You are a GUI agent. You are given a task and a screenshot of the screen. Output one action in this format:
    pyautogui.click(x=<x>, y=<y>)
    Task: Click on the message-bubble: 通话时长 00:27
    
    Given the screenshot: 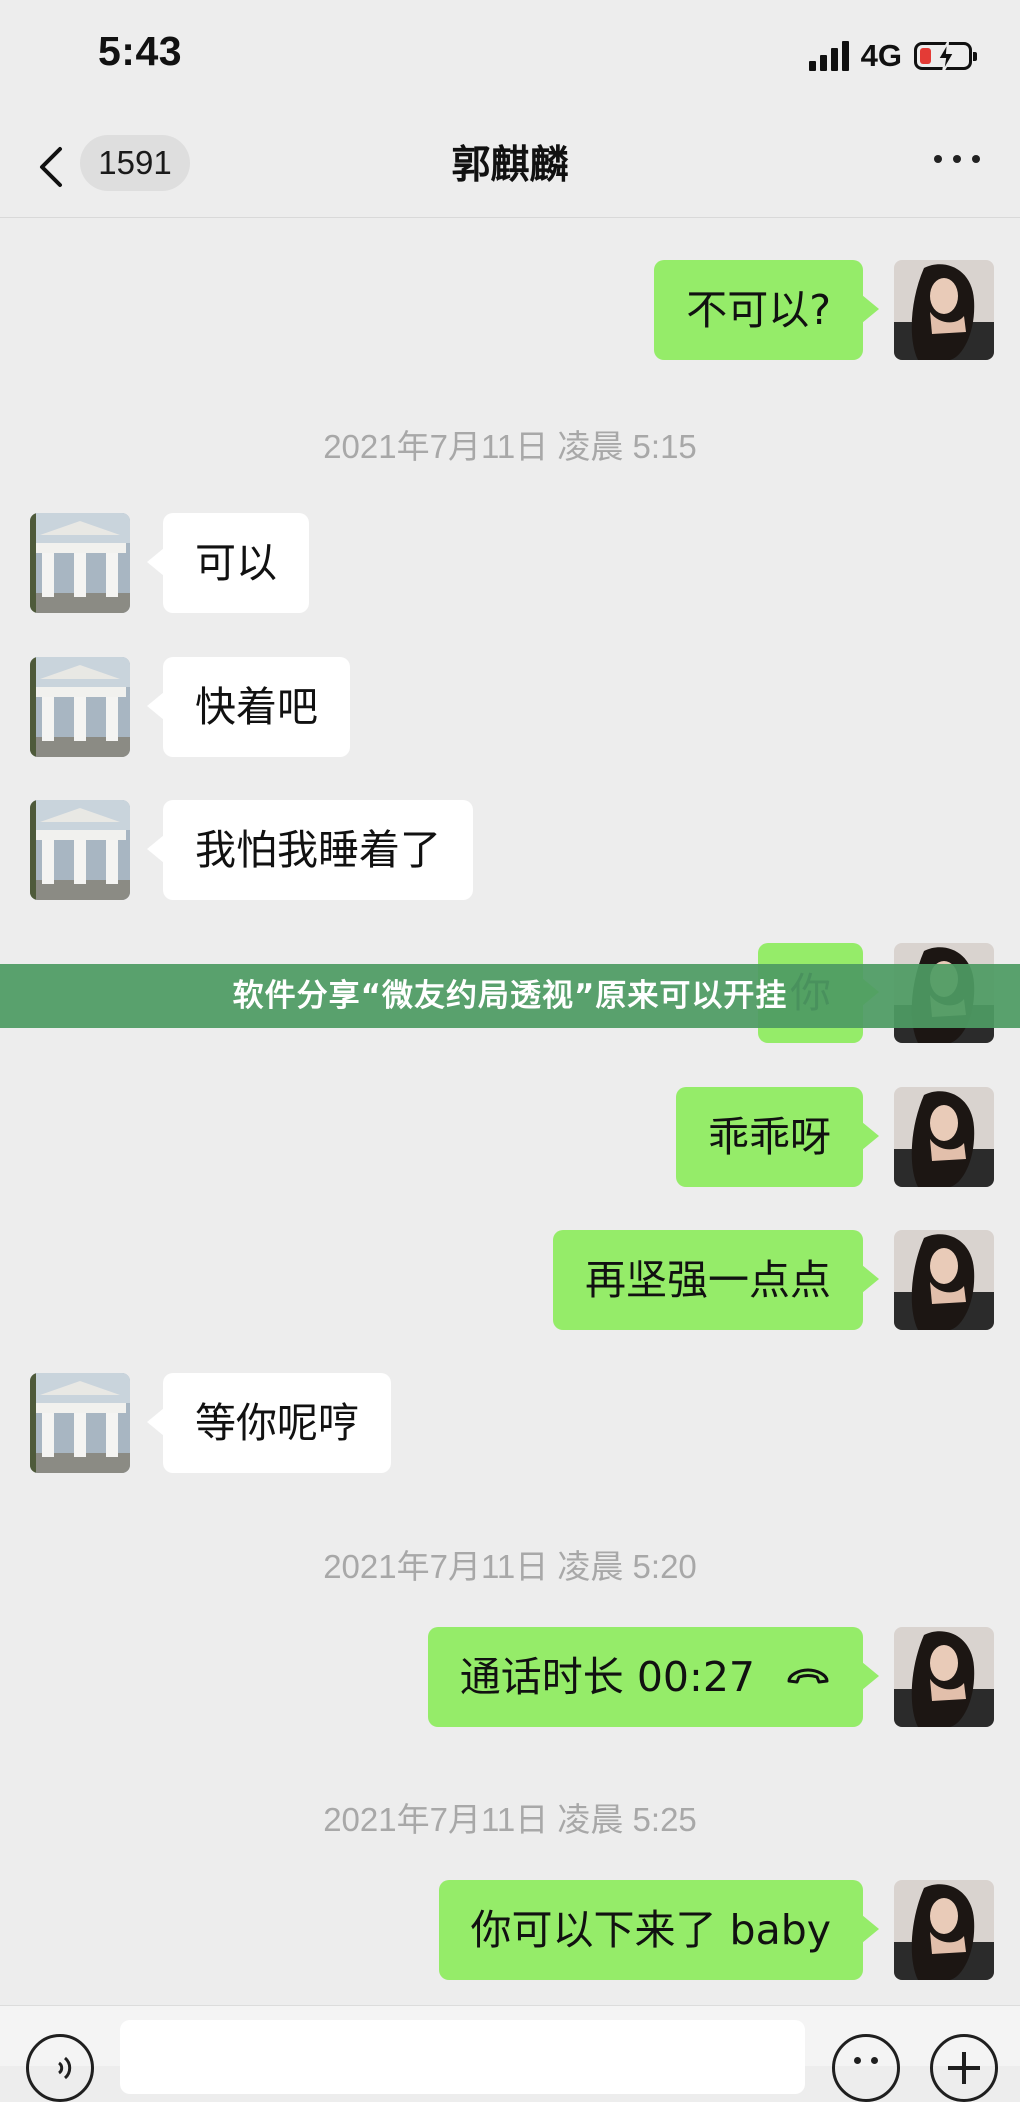 What is the action you would take?
    pyautogui.click(x=653, y=1677)
    